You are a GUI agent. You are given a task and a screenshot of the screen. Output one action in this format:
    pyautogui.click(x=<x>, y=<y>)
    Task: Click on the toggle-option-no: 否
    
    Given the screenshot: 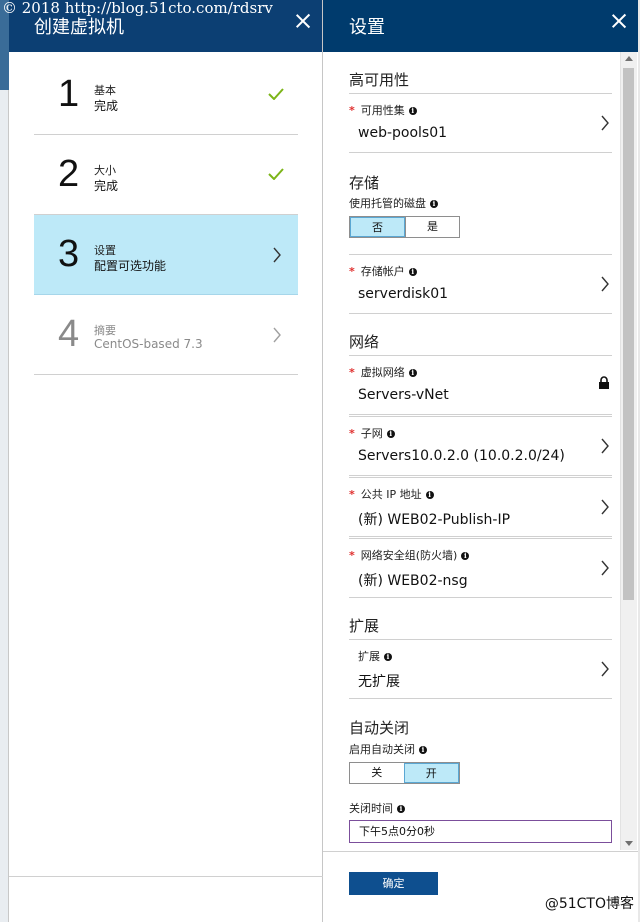 What is the action you would take?
    pyautogui.click(x=377, y=227)
    